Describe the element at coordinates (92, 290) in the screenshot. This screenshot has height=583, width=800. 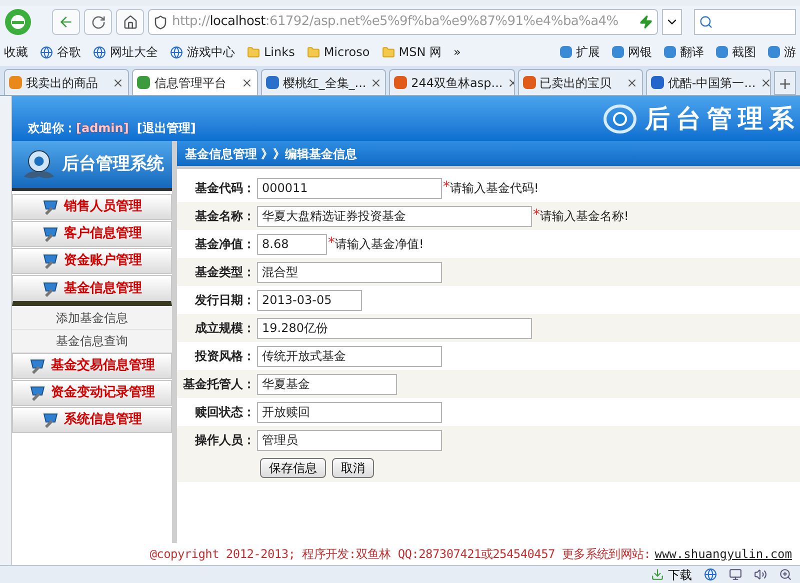
I see `menu-item: 基金信息管理` at that location.